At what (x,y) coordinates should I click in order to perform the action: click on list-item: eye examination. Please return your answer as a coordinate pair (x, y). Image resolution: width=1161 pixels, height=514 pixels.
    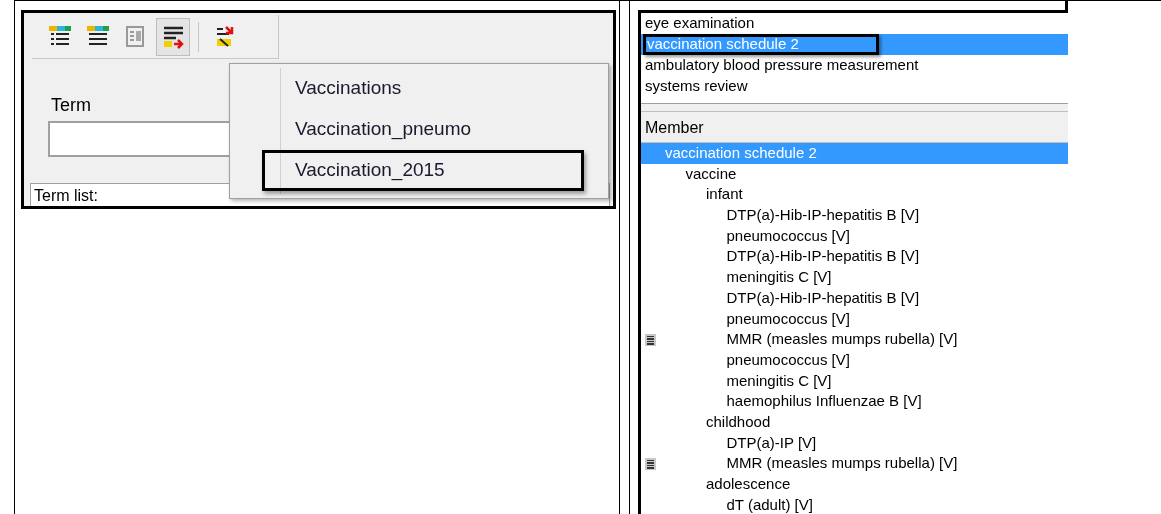
    Looking at the image, I should click on (700, 23).